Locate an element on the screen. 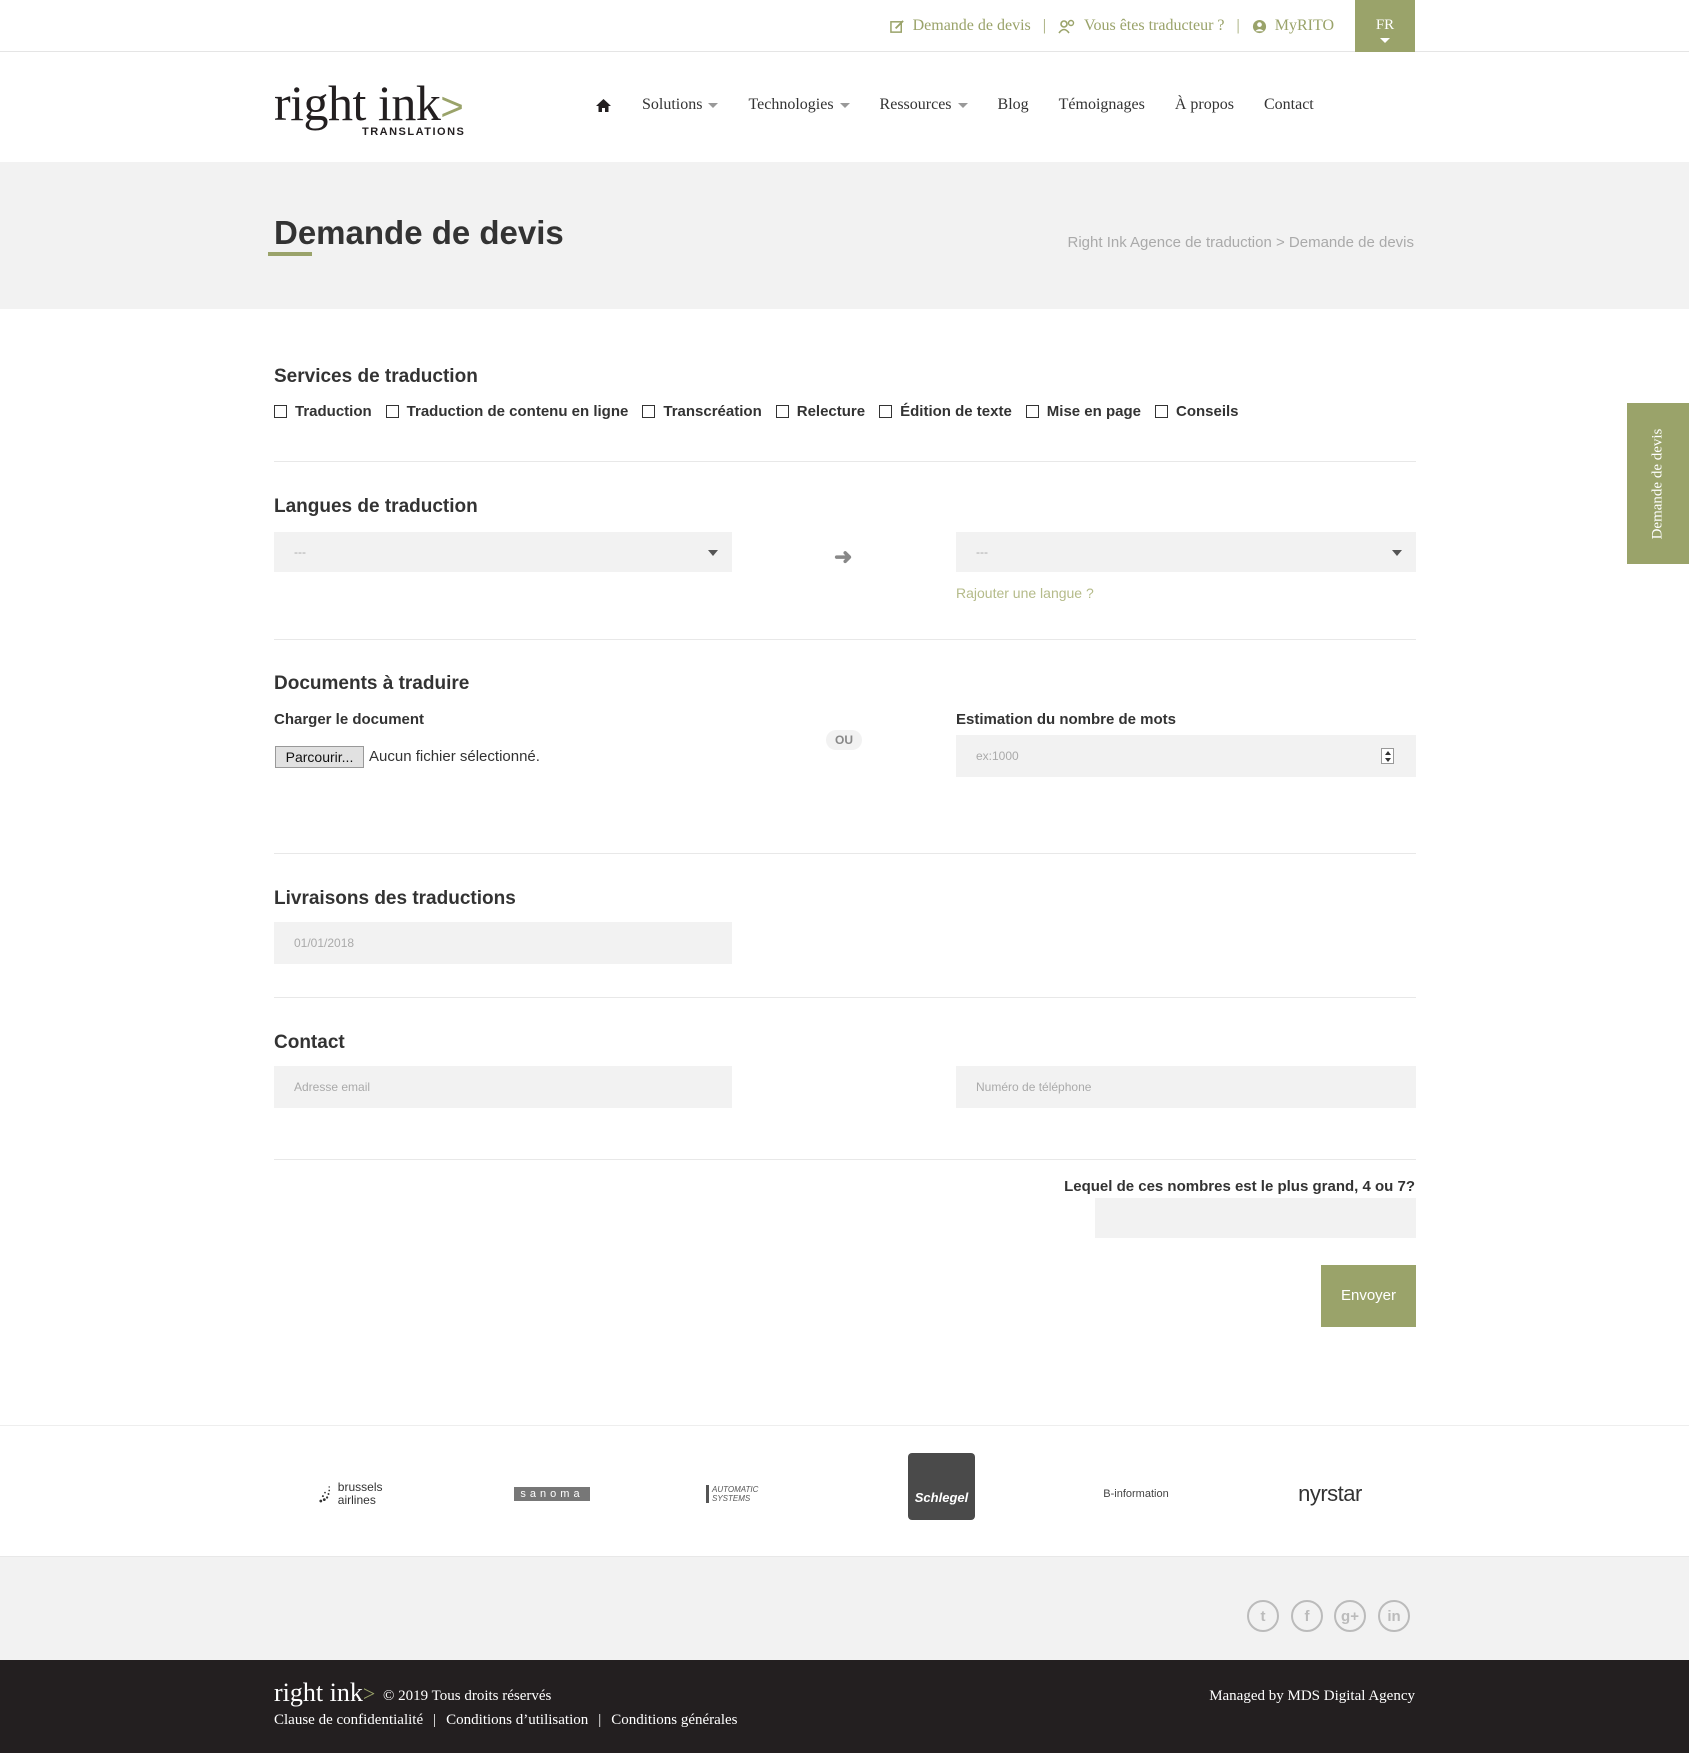  client-name: brussels airlines is located at coordinates (360, 1493).